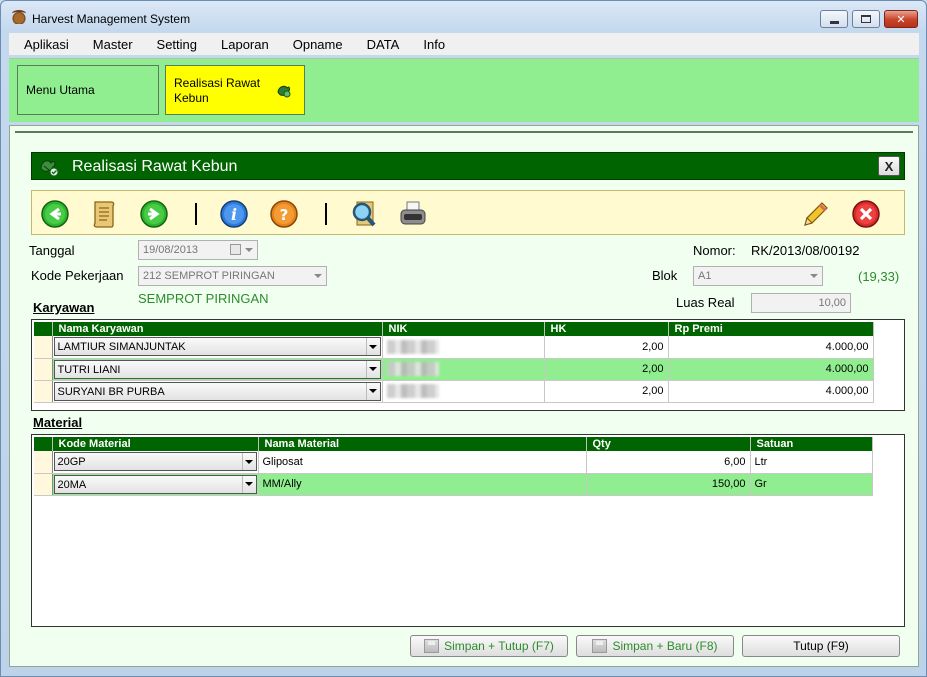 The height and width of the screenshot is (677, 927). Describe the element at coordinates (381, 44) in the screenshot. I see `menu-data: DATA` at that location.